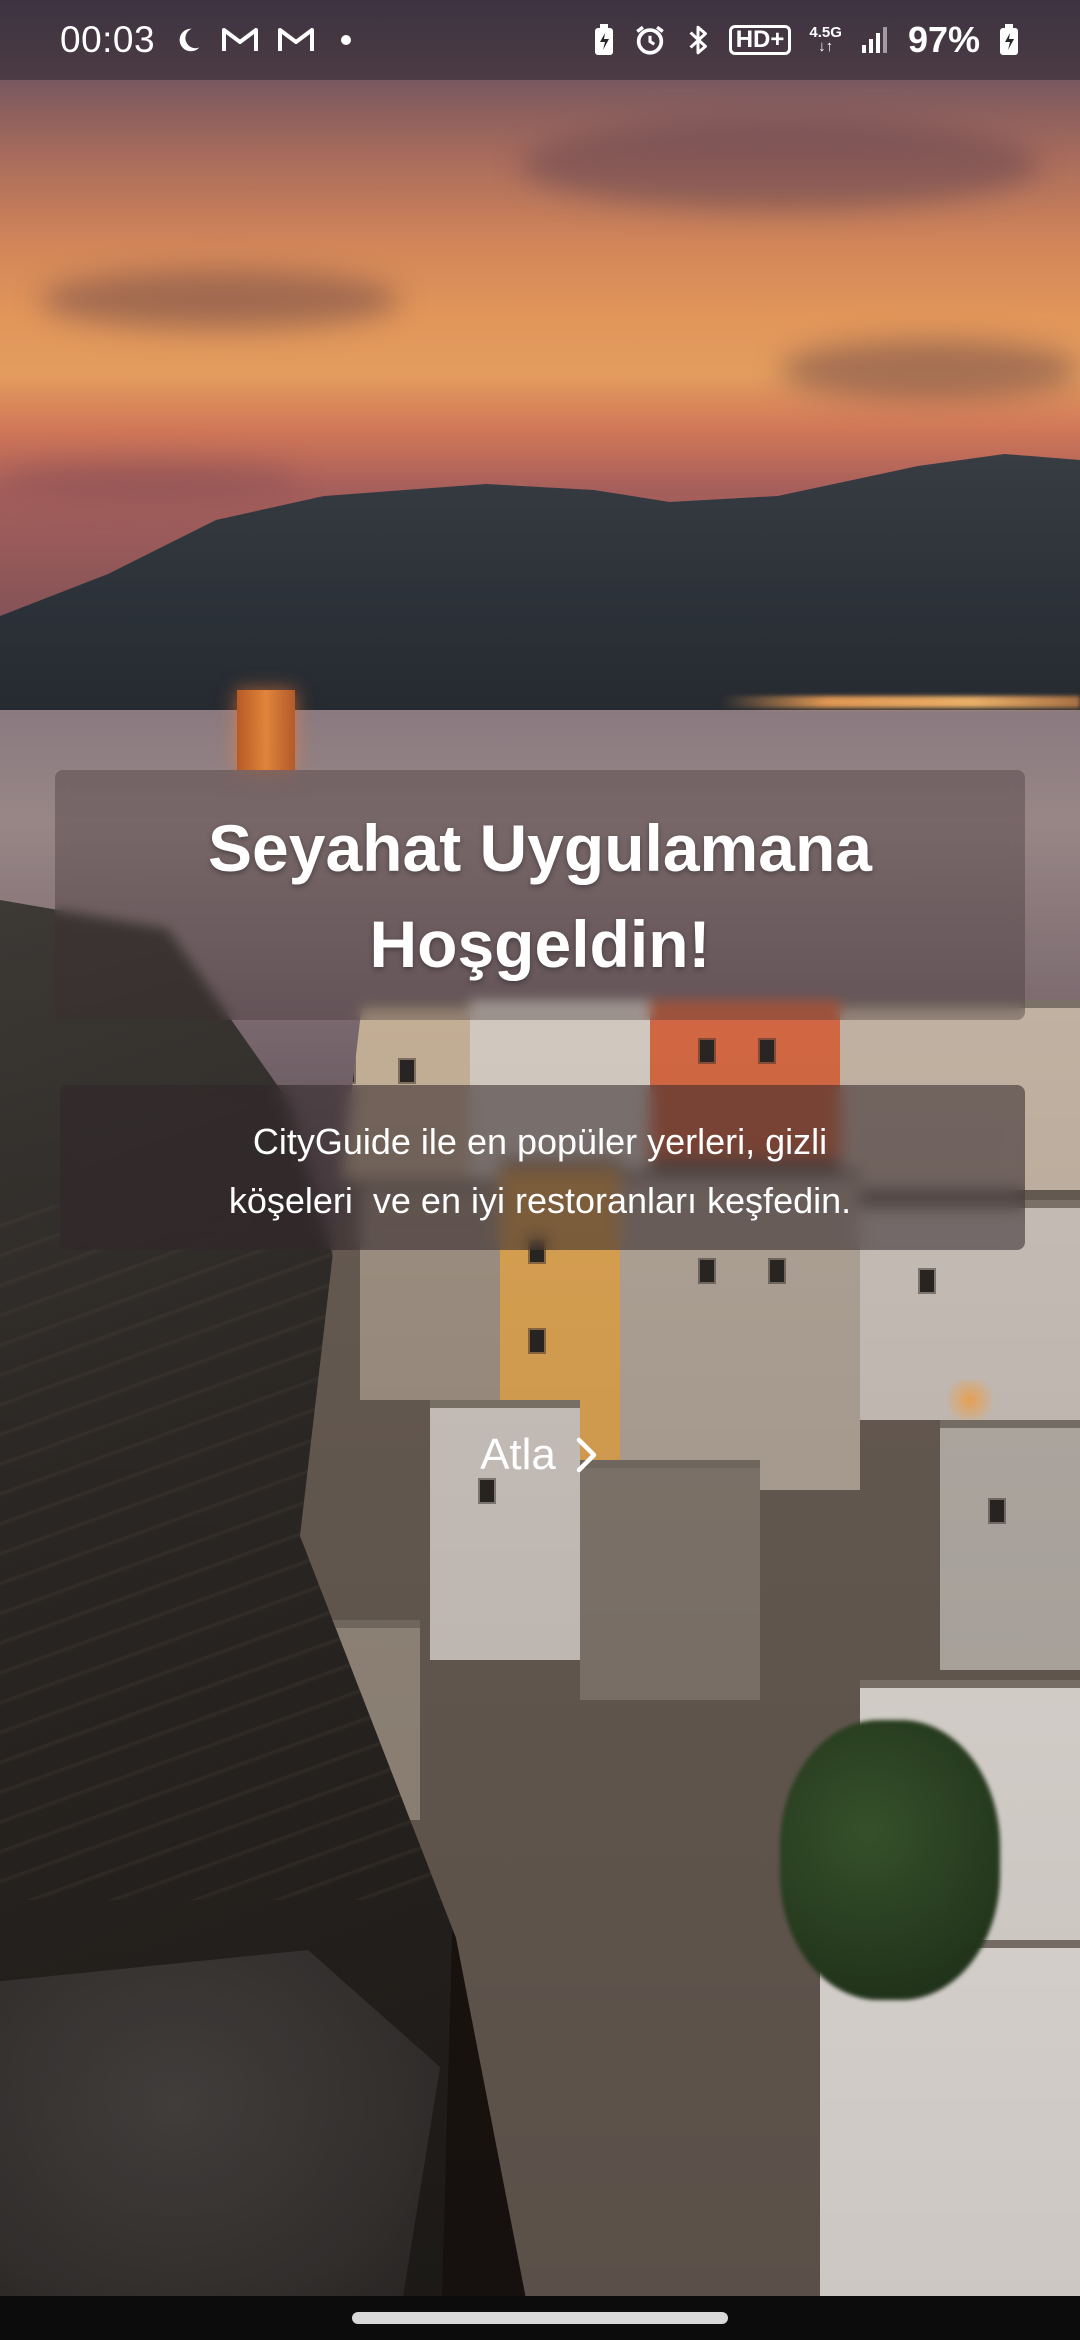  Describe the element at coordinates (825, 39) in the screenshot. I see `network-type-icon: 4.5G ↓↑` at that location.